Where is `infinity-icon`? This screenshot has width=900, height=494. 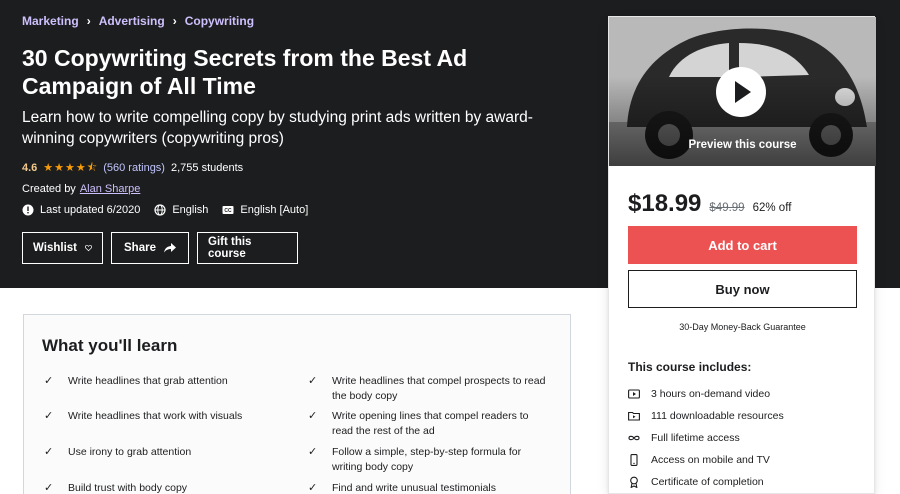
infinity-icon is located at coordinates (634, 438).